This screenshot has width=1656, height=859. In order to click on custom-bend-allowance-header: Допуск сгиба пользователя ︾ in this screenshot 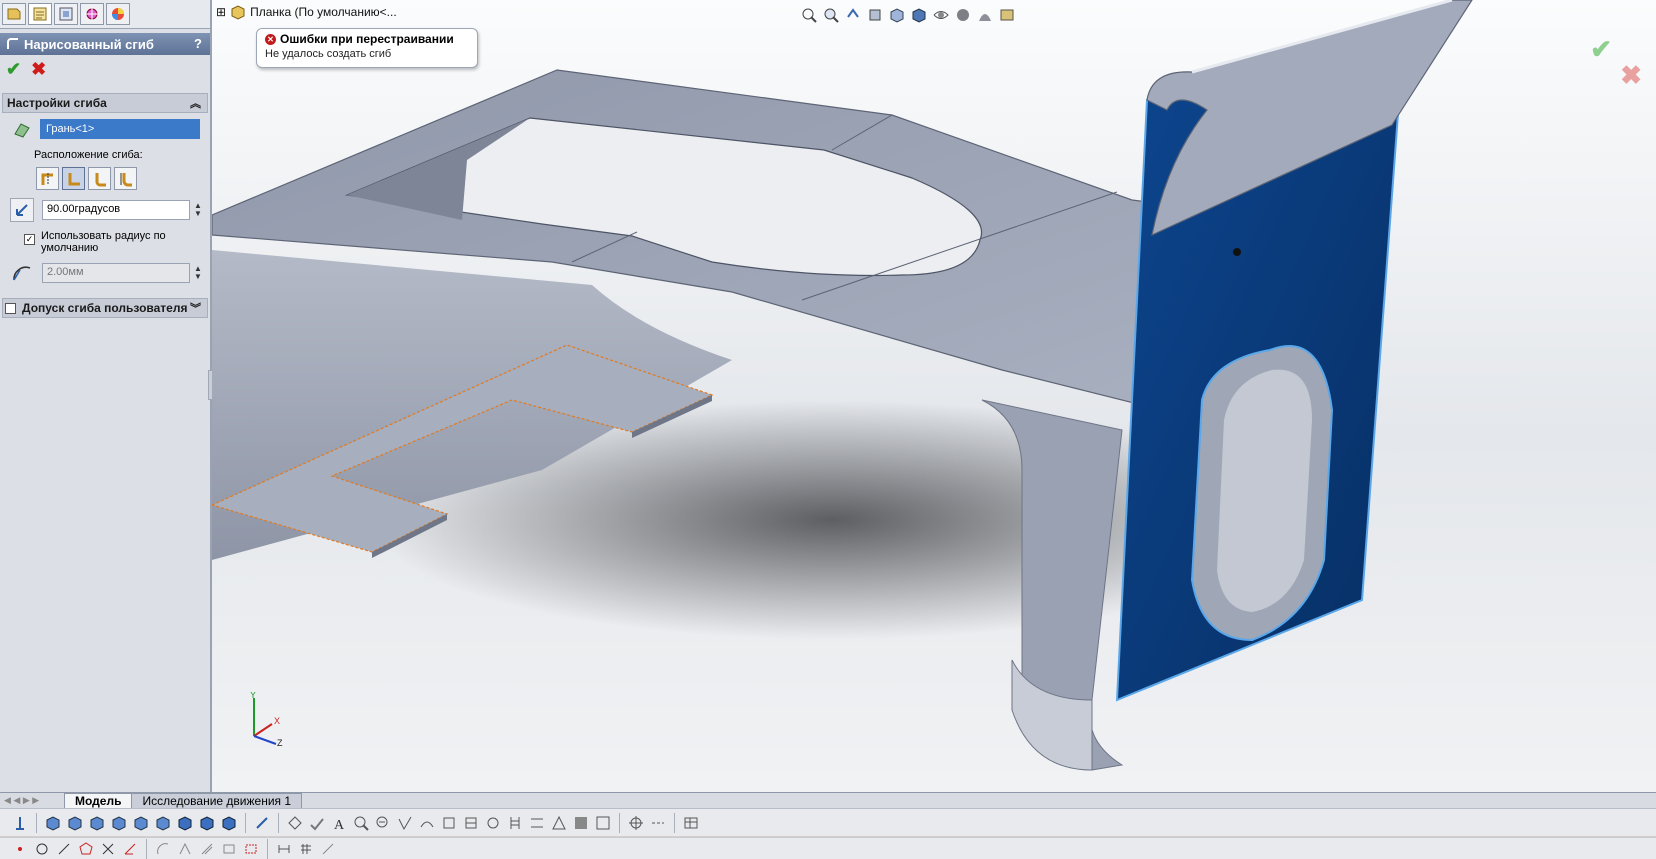, I will do `click(105, 308)`.